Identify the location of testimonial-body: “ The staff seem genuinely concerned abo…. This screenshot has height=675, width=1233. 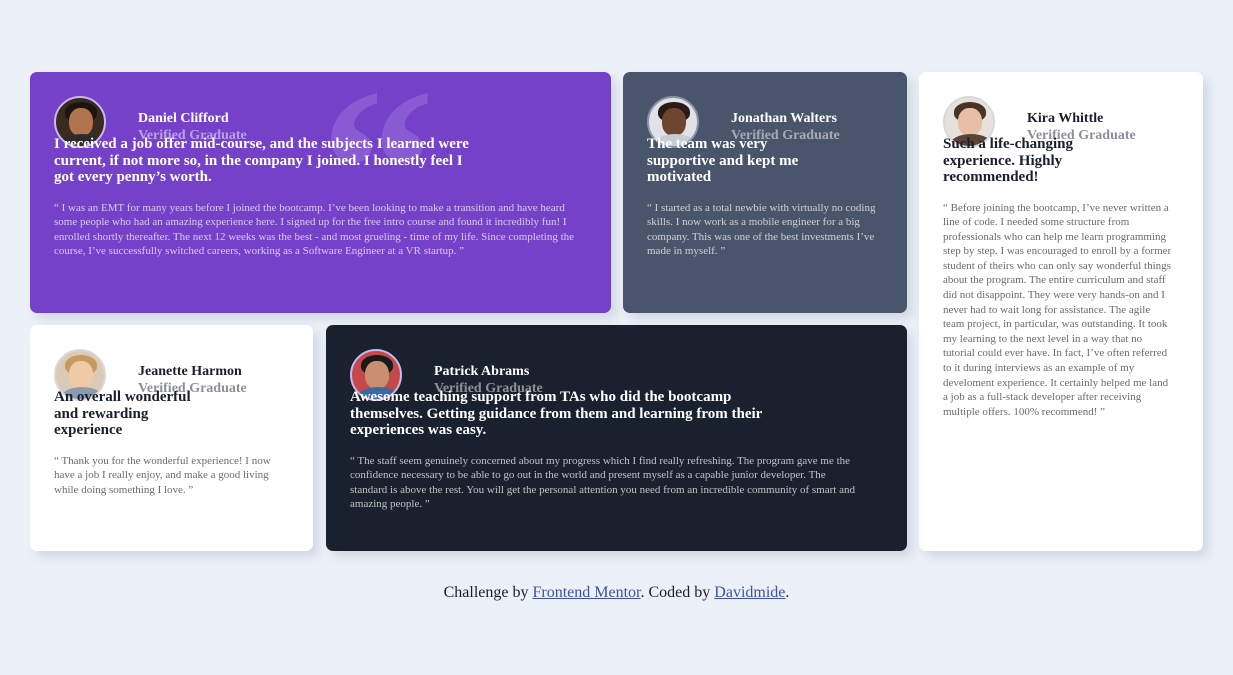
(602, 482).